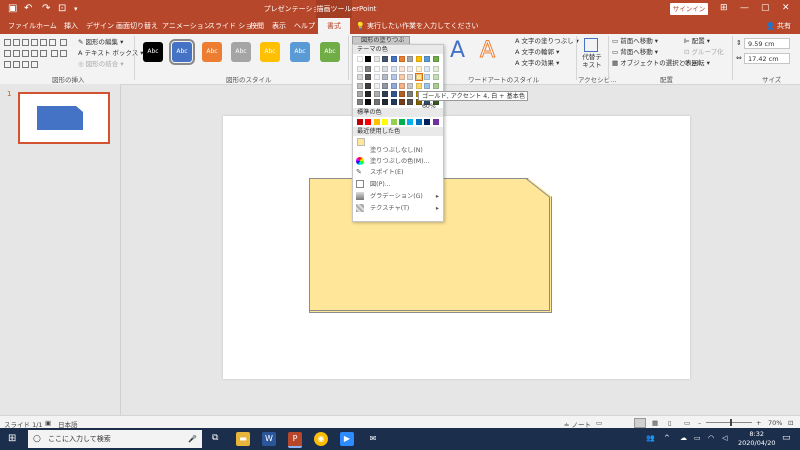 The image size is (800, 450). What do you see at coordinates (270, 52) in the screenshot?
I see `shape-style-gold: Abc` at bounding box center [270, 52].